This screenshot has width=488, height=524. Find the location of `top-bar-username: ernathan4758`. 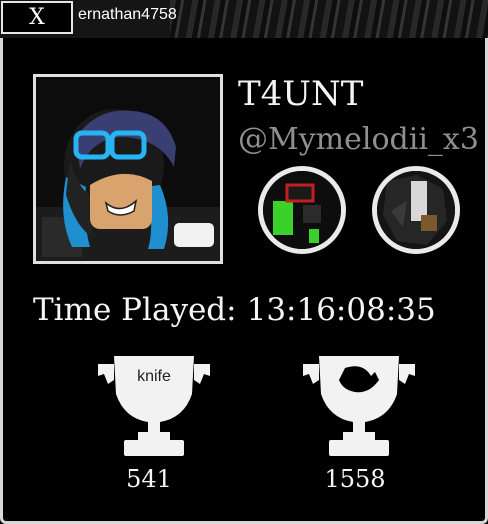

top-bar-username: ernathan4758 is located at coordinates (127, 14).